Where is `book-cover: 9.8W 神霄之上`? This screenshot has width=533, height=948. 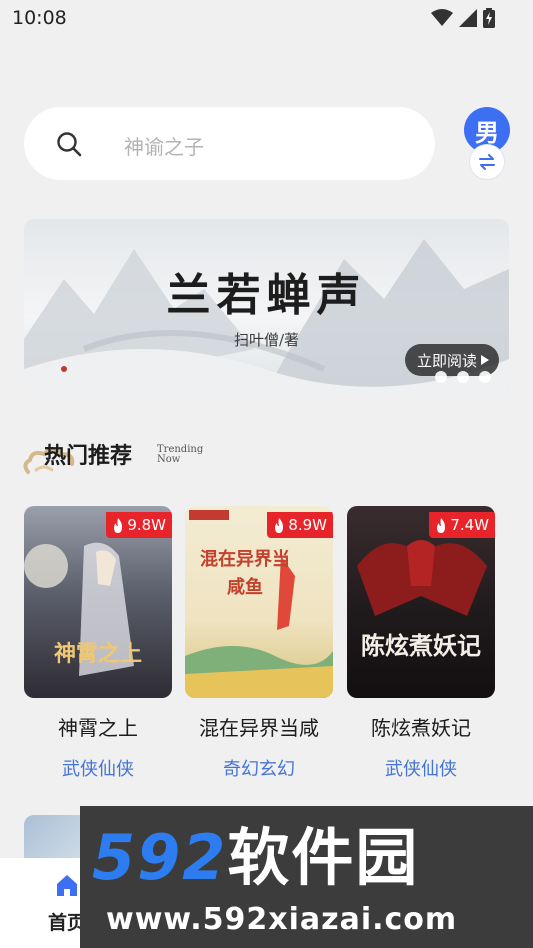
book-cover: 9.8W 神霄之上 is located at coordinates (98, 602).